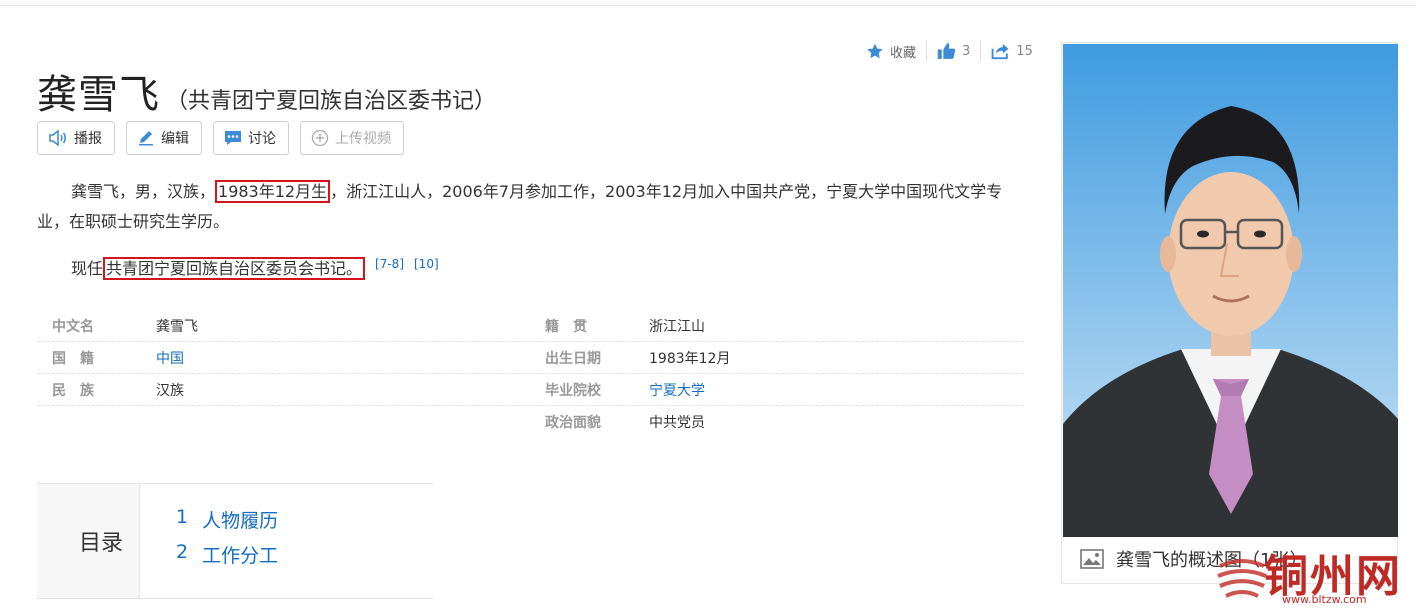 The width and height of the screenshot is (1416, 613). Describe the element at coordinates (273, 191) in the screenshot. I see `birth-highlight: 1983年12月生` at that location.